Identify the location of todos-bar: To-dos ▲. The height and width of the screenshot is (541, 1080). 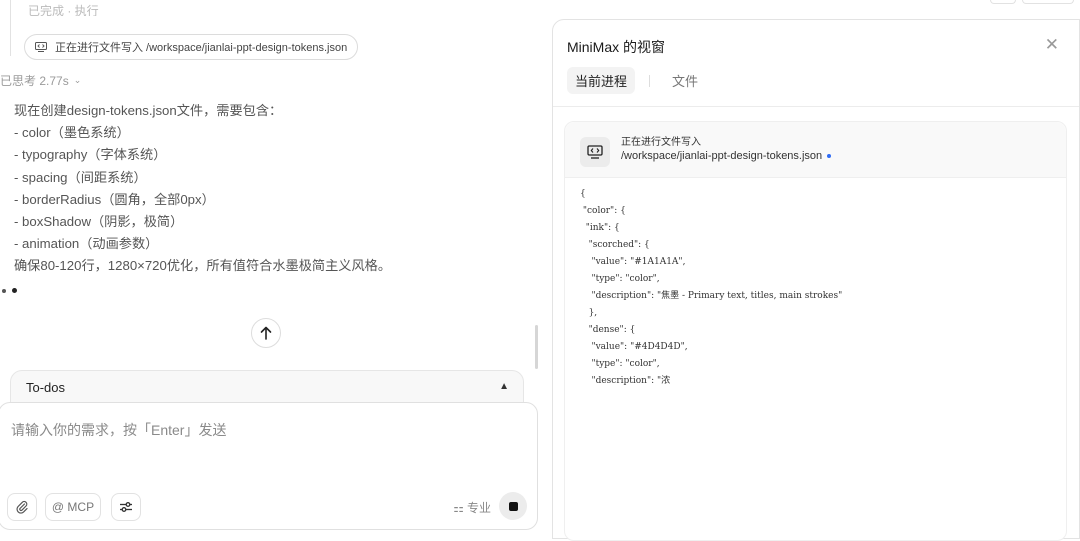
(267, 388).